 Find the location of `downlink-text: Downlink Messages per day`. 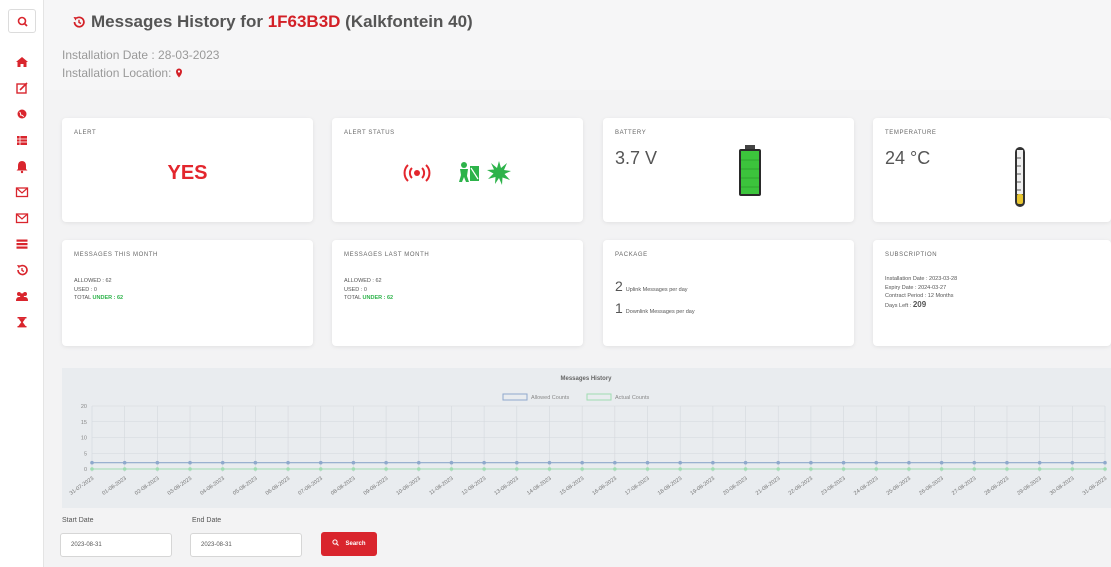

downlink-text: Downlink Messages per day is located at coordinates (660, 312).